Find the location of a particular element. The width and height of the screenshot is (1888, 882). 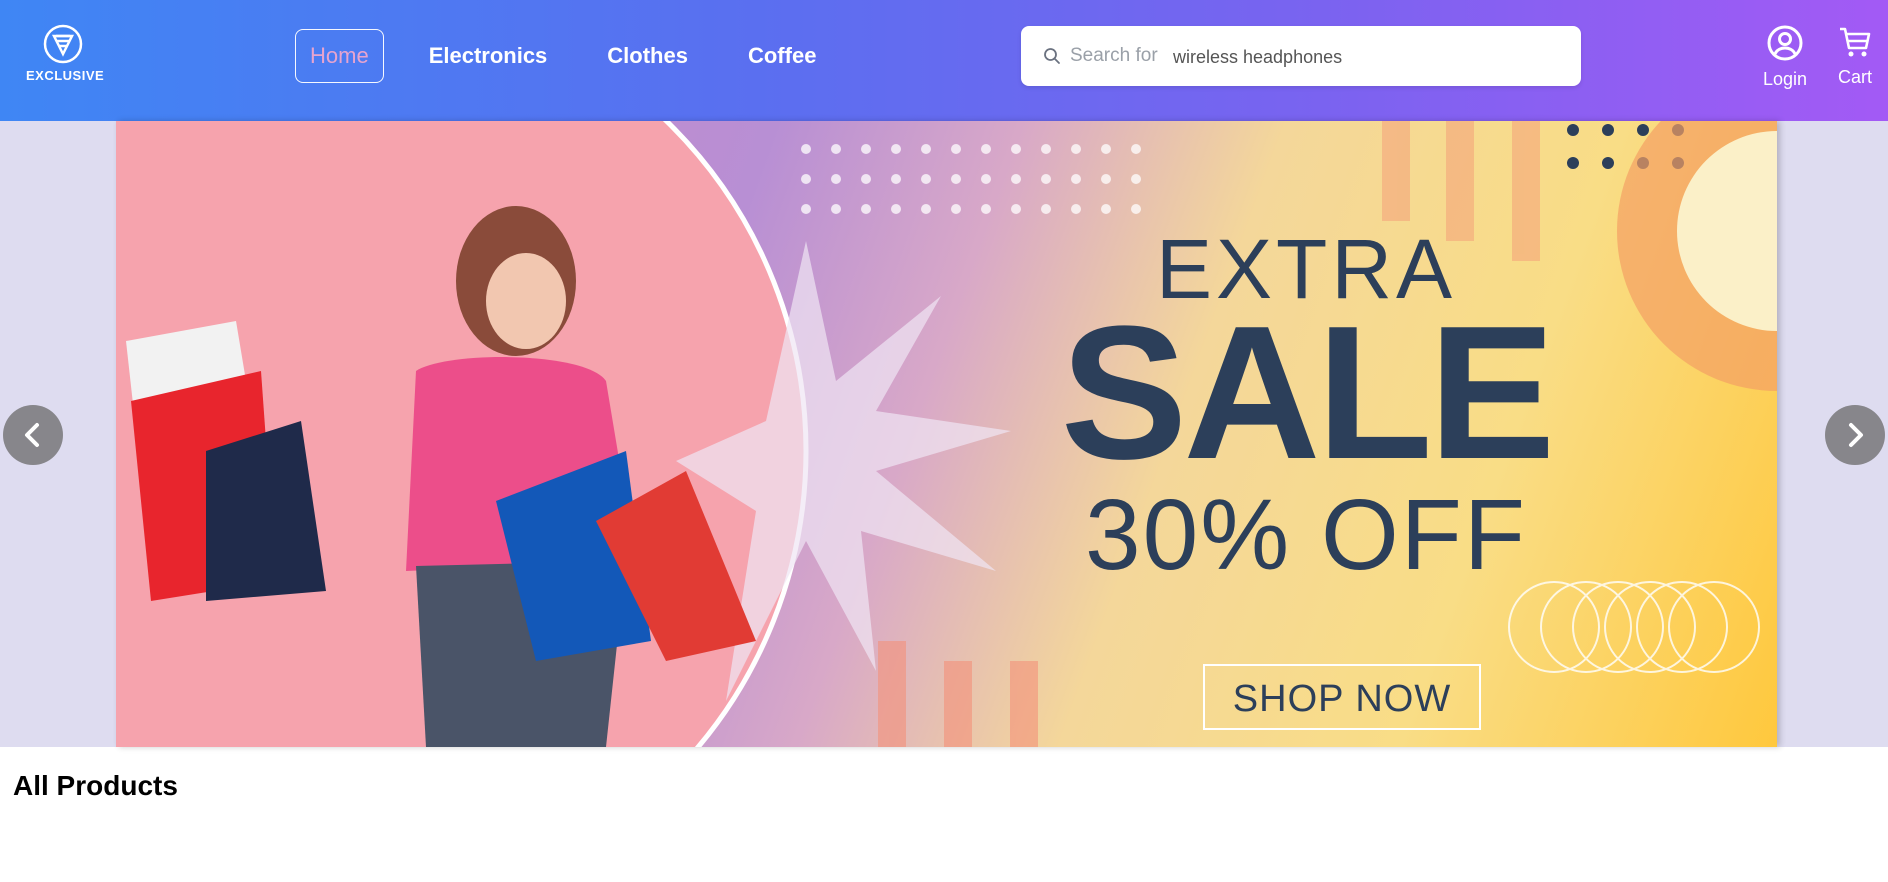

login-button: Login is located at coordinates (1785, 57).